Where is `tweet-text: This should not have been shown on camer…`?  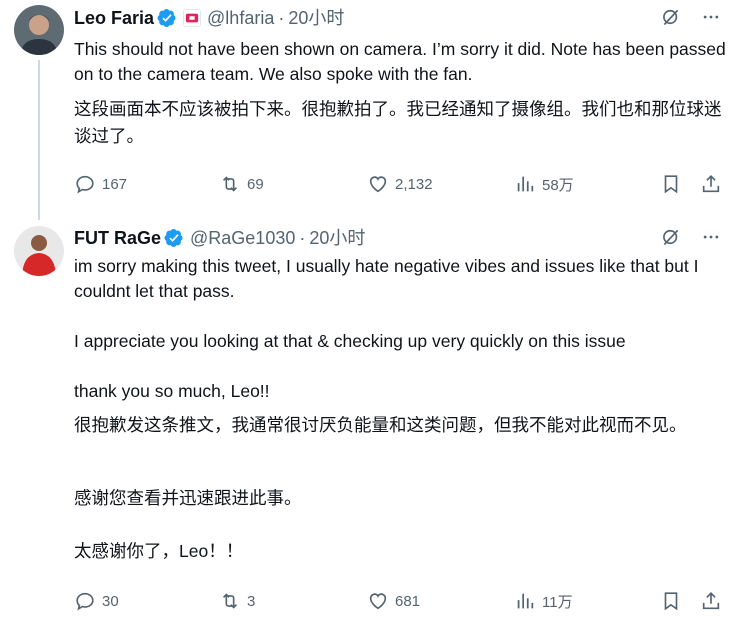
tweet-text: This should not have been shown on camer… is located at coordinates (400, 62).